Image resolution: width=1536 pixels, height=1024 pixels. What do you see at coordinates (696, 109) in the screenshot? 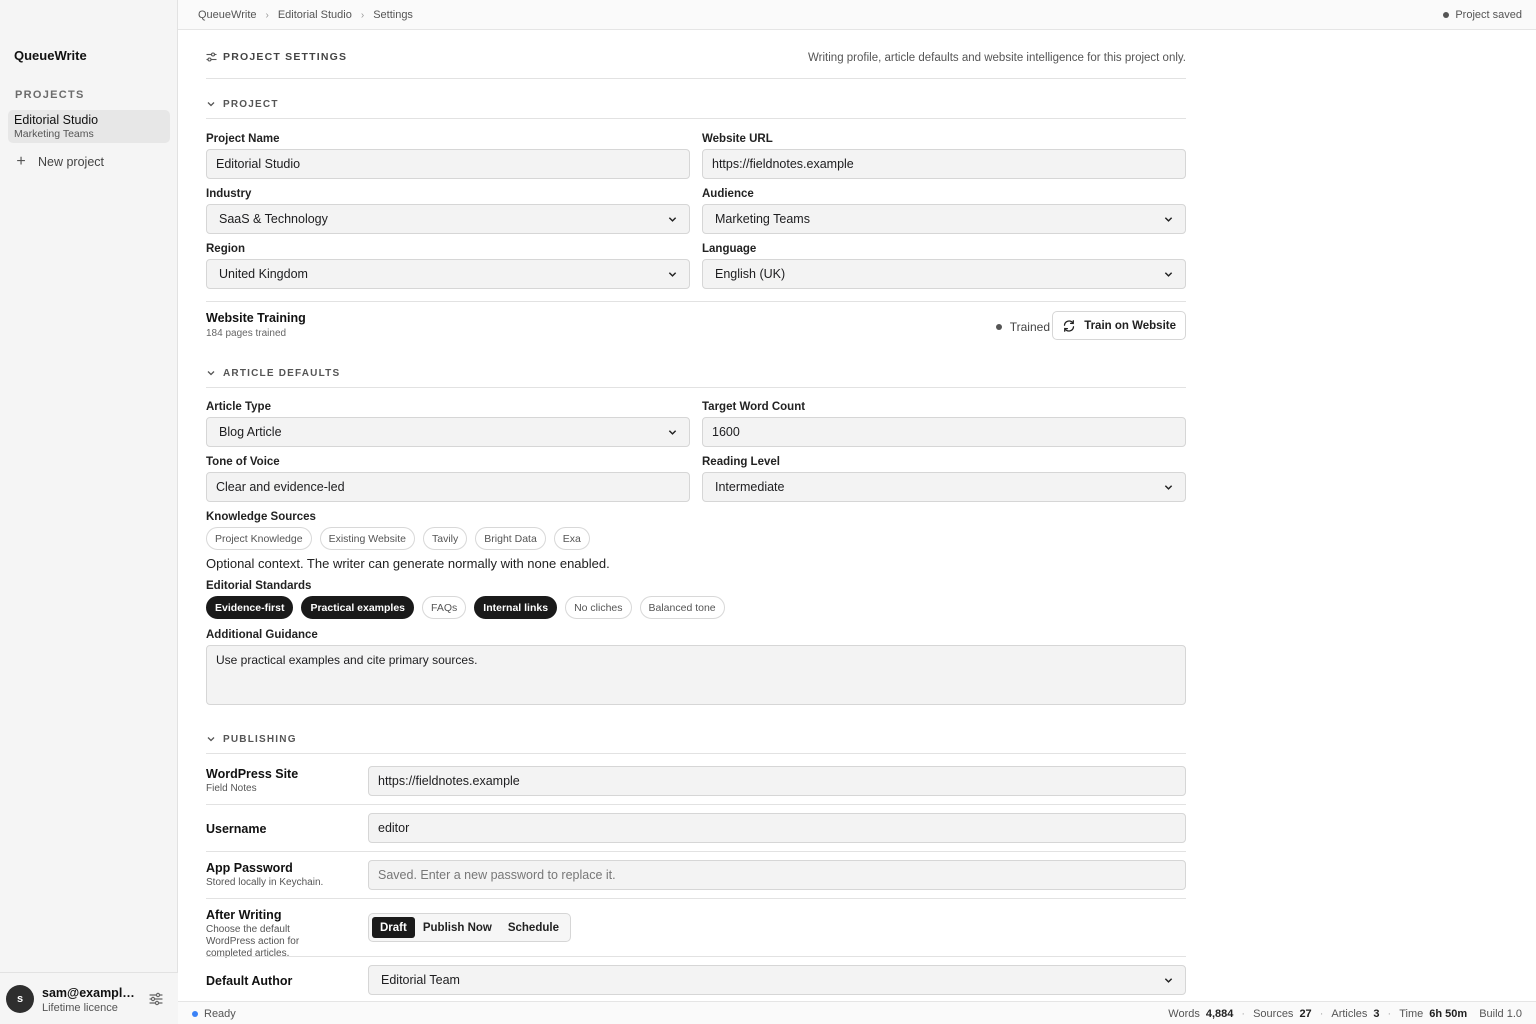
I see `section-toggle-project: PROJECT` at bounding box center [696, 109].